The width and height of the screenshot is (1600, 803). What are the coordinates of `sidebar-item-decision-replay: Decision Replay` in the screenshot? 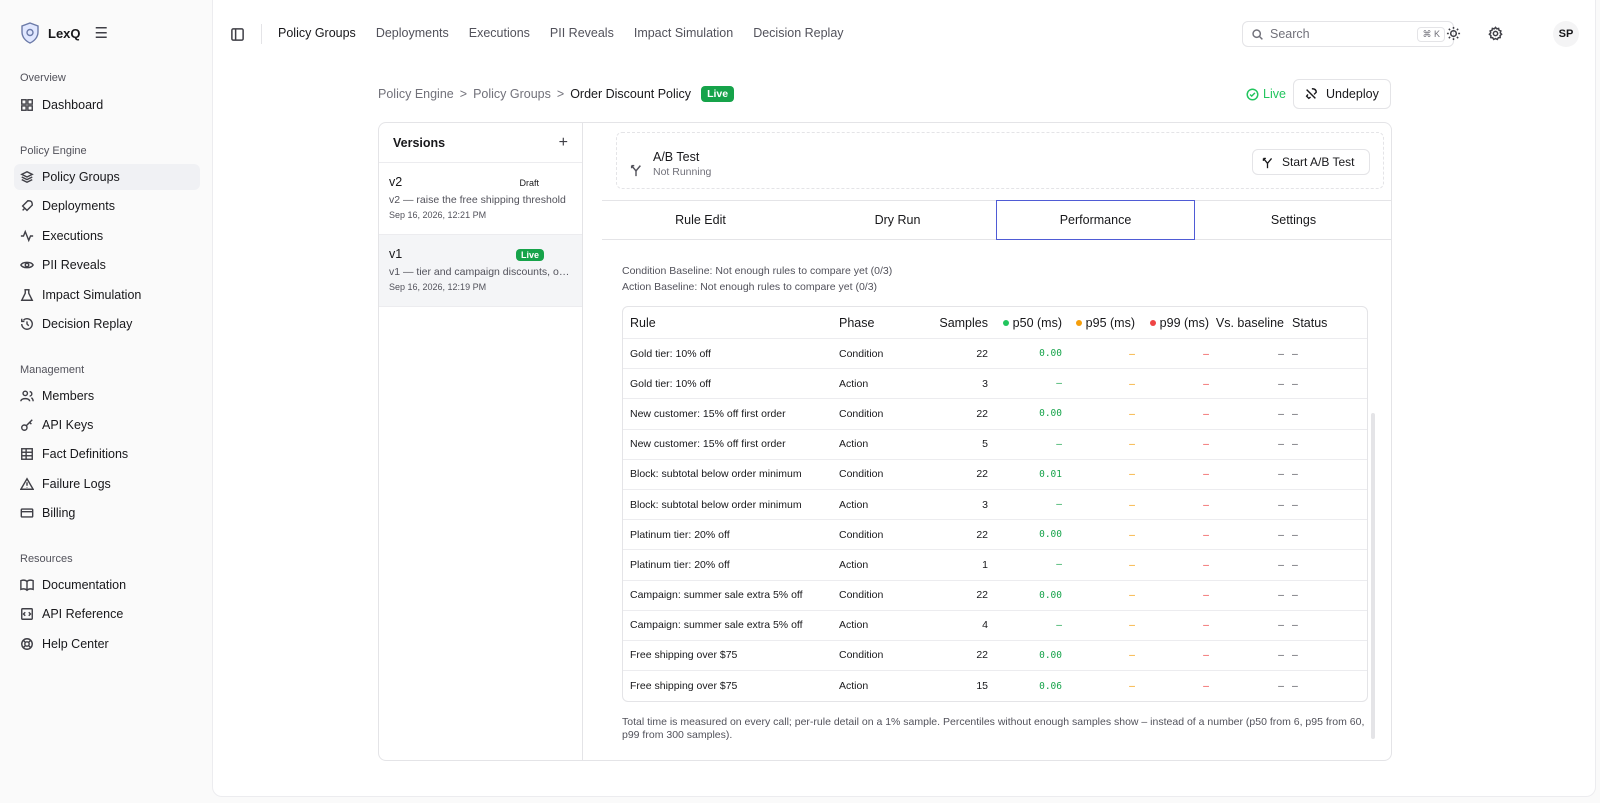 It's located at (107, 324).